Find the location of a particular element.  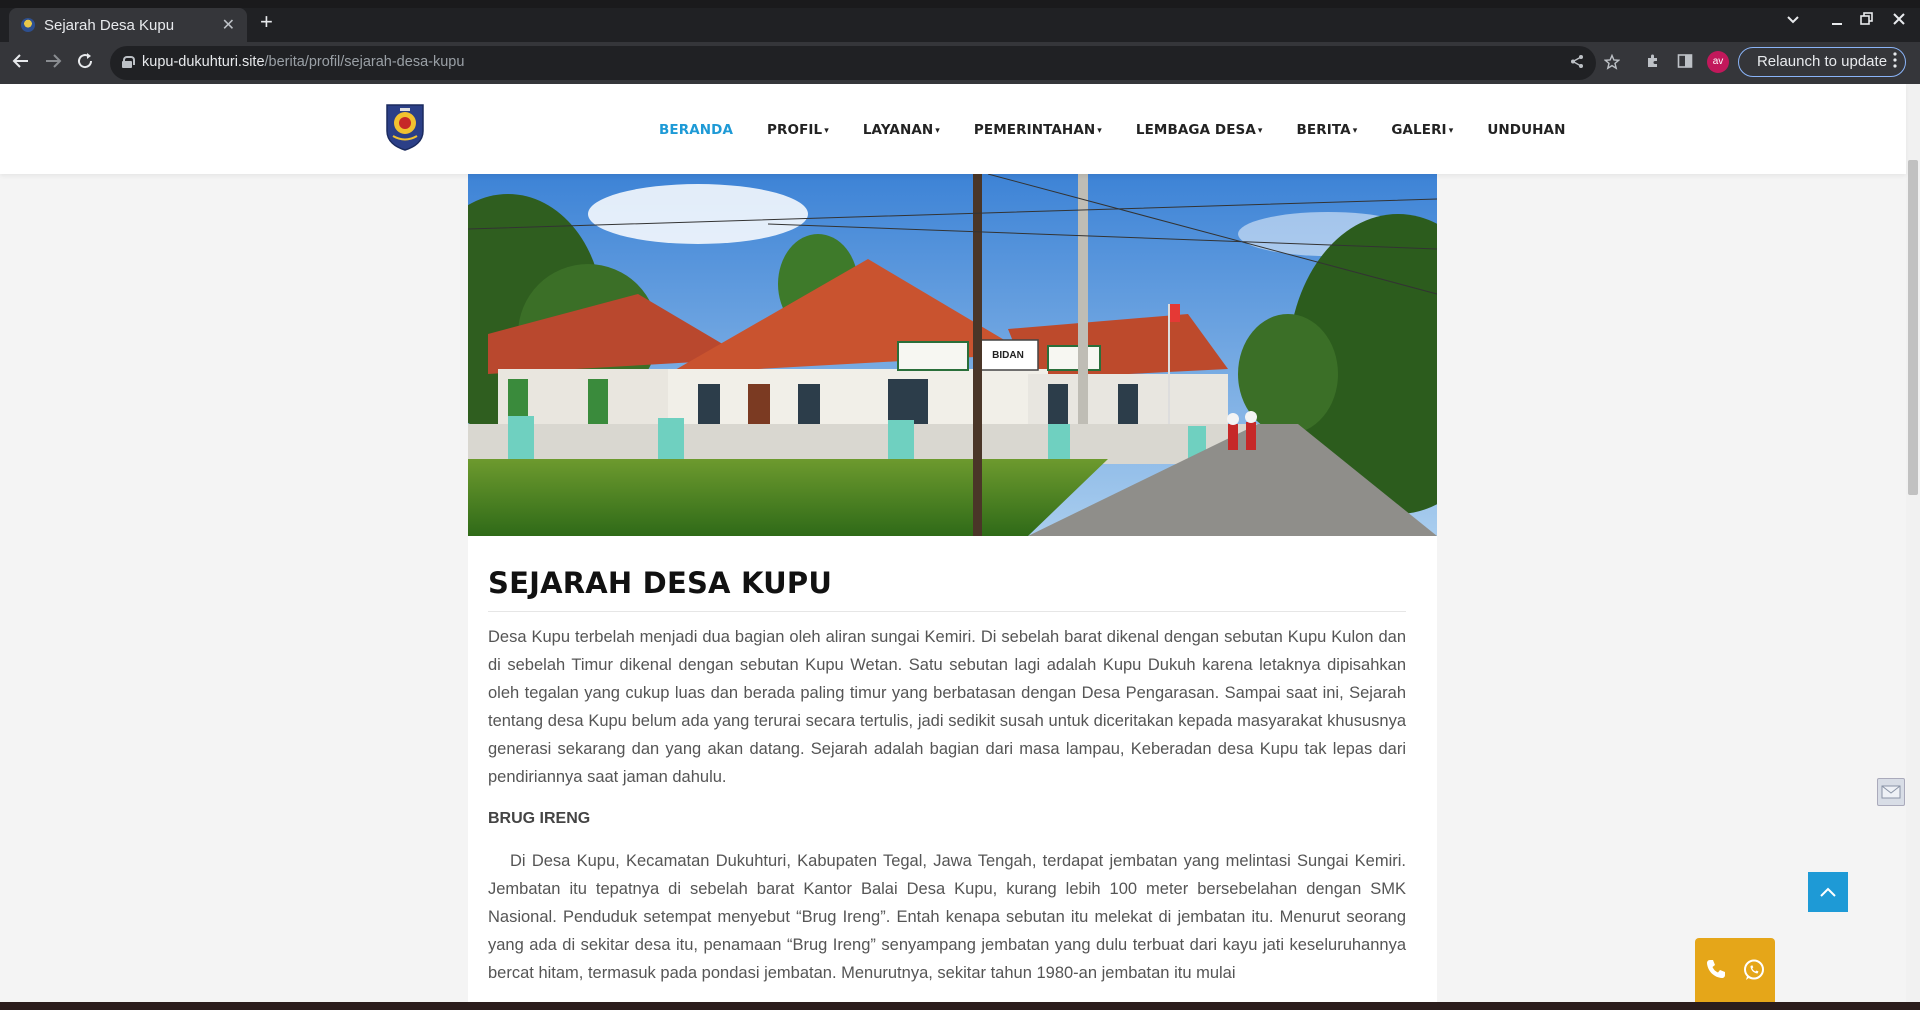

title-divider is located at coordinates (947, 611).